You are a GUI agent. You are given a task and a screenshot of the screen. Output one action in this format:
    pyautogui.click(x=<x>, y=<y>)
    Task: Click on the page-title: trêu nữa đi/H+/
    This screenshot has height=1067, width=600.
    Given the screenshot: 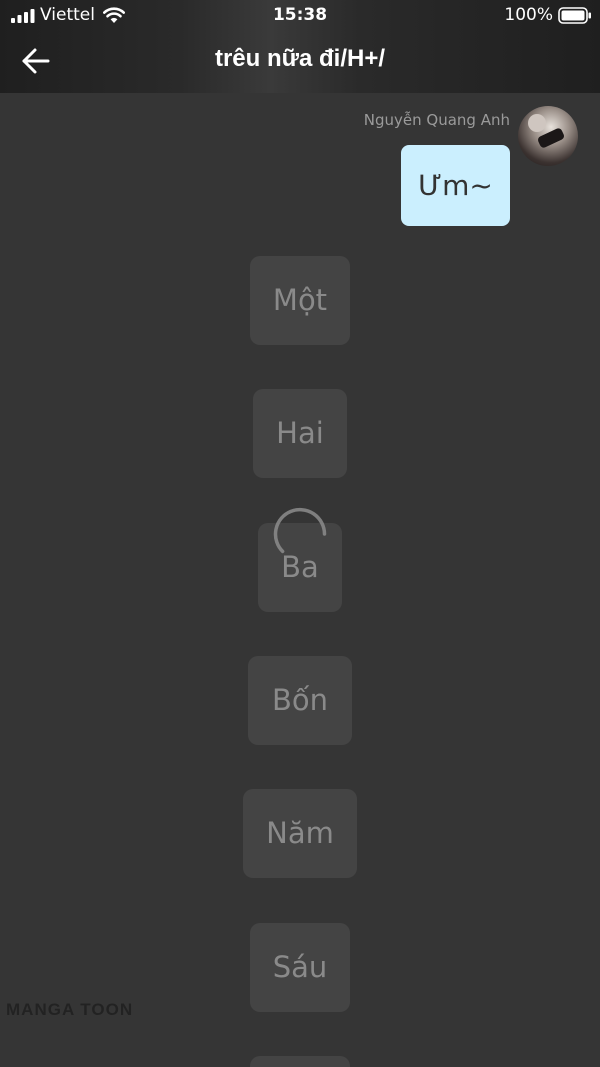 What is the action you would take?
    pyautogui.click(x=300, y=58)
    